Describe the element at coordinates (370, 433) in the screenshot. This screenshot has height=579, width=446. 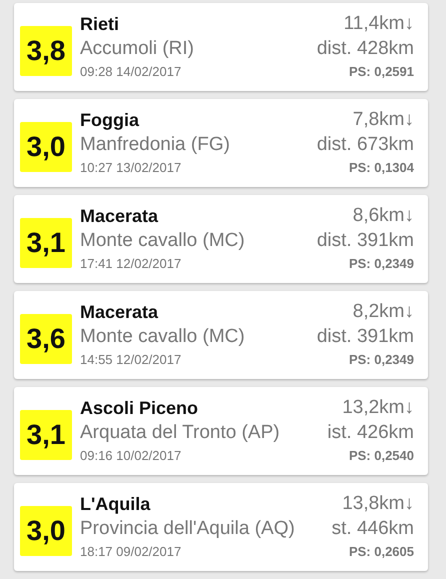
I see `distance-value: ist. 426km` at that location.